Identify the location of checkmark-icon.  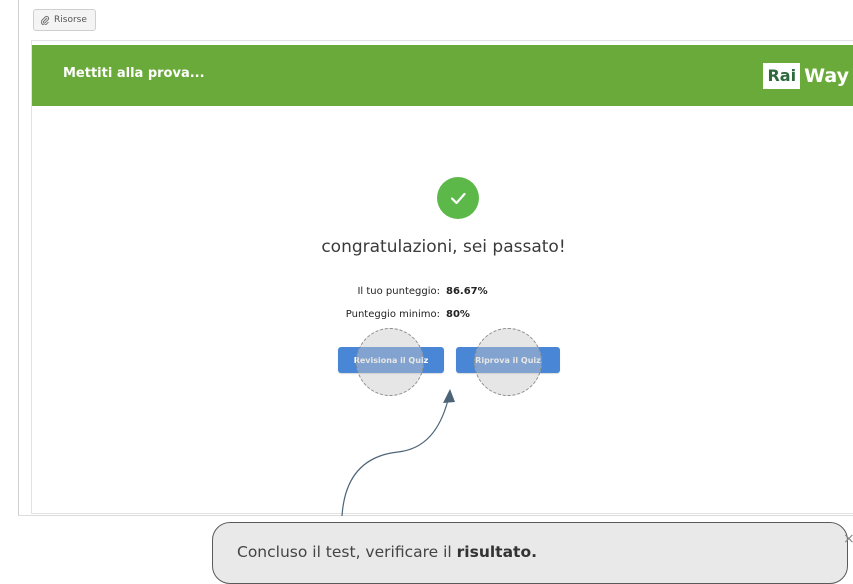
(458, 198).